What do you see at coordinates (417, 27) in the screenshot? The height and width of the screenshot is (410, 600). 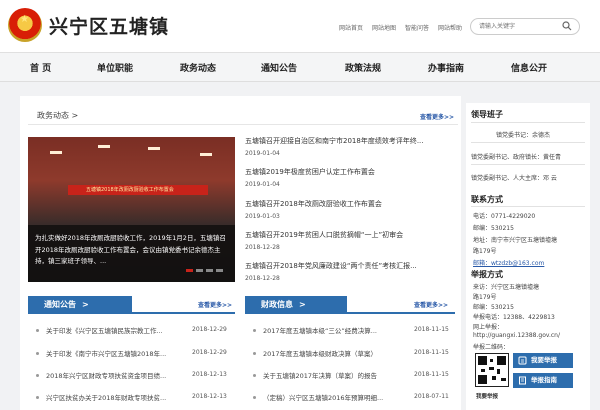 I see `top-link-qa: 智能问答` at bounding box center [417, 27].